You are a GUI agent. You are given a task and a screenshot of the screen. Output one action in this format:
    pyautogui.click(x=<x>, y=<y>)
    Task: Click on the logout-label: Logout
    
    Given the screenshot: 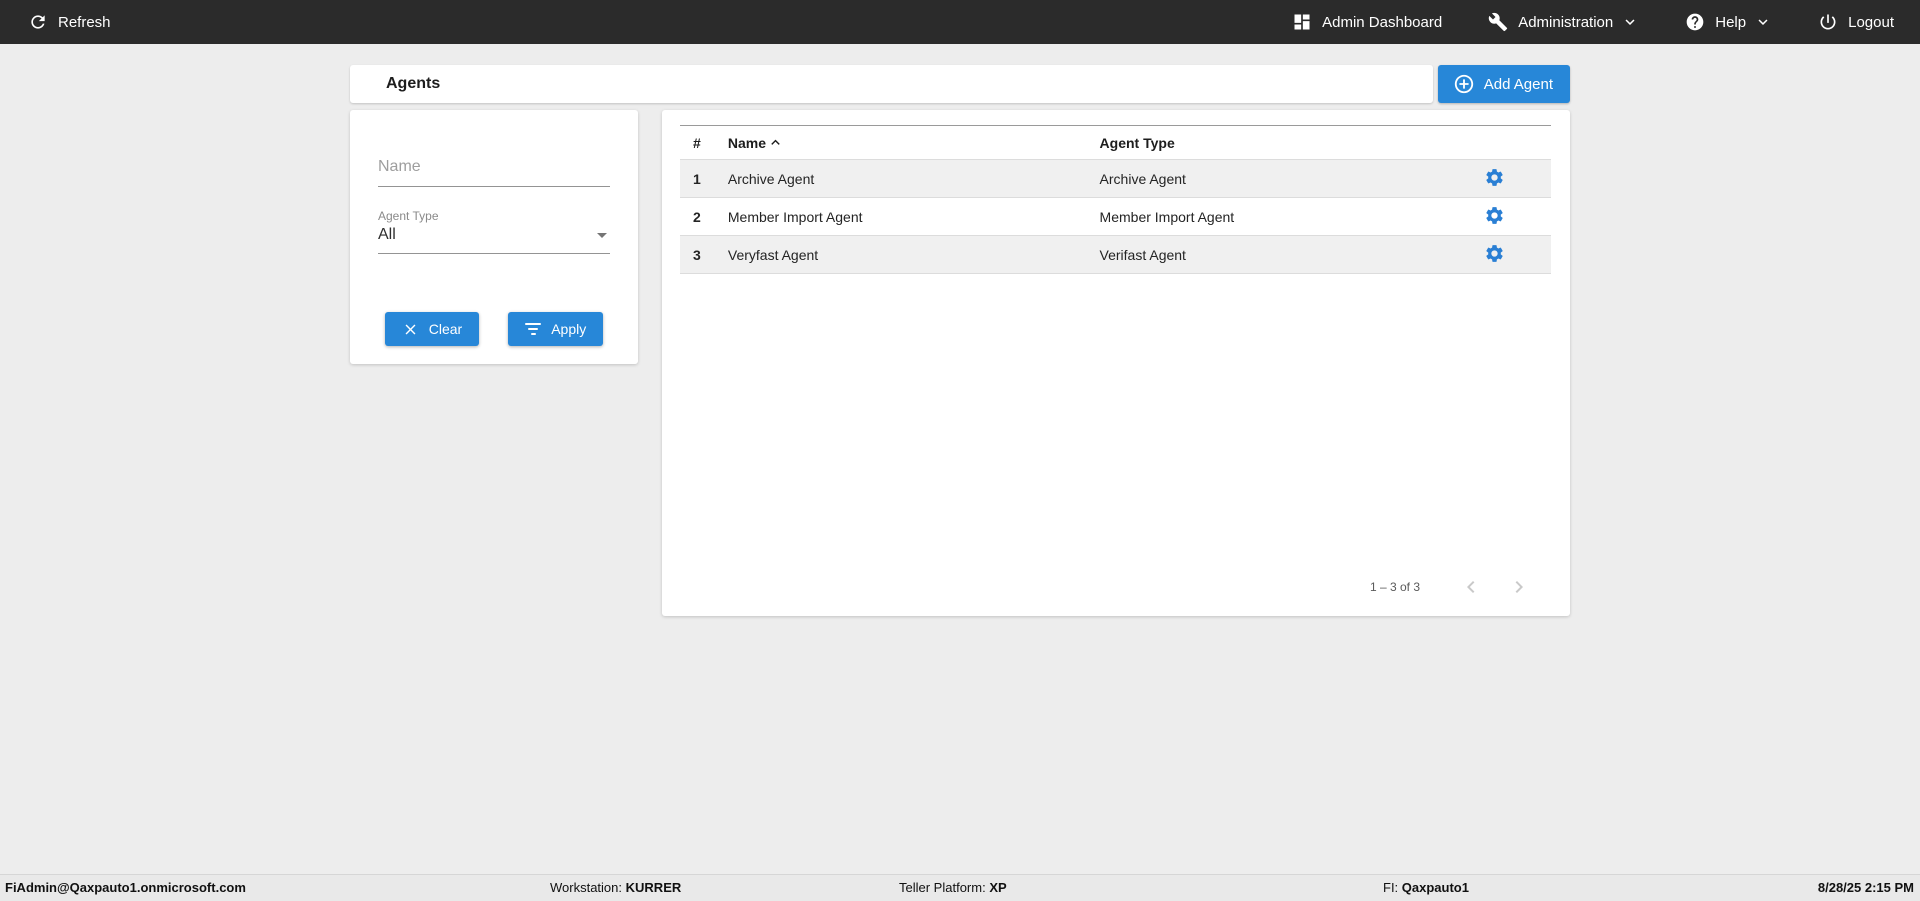 What is the action you would take?
    pyautogui.click(x=1871, y=22)
    